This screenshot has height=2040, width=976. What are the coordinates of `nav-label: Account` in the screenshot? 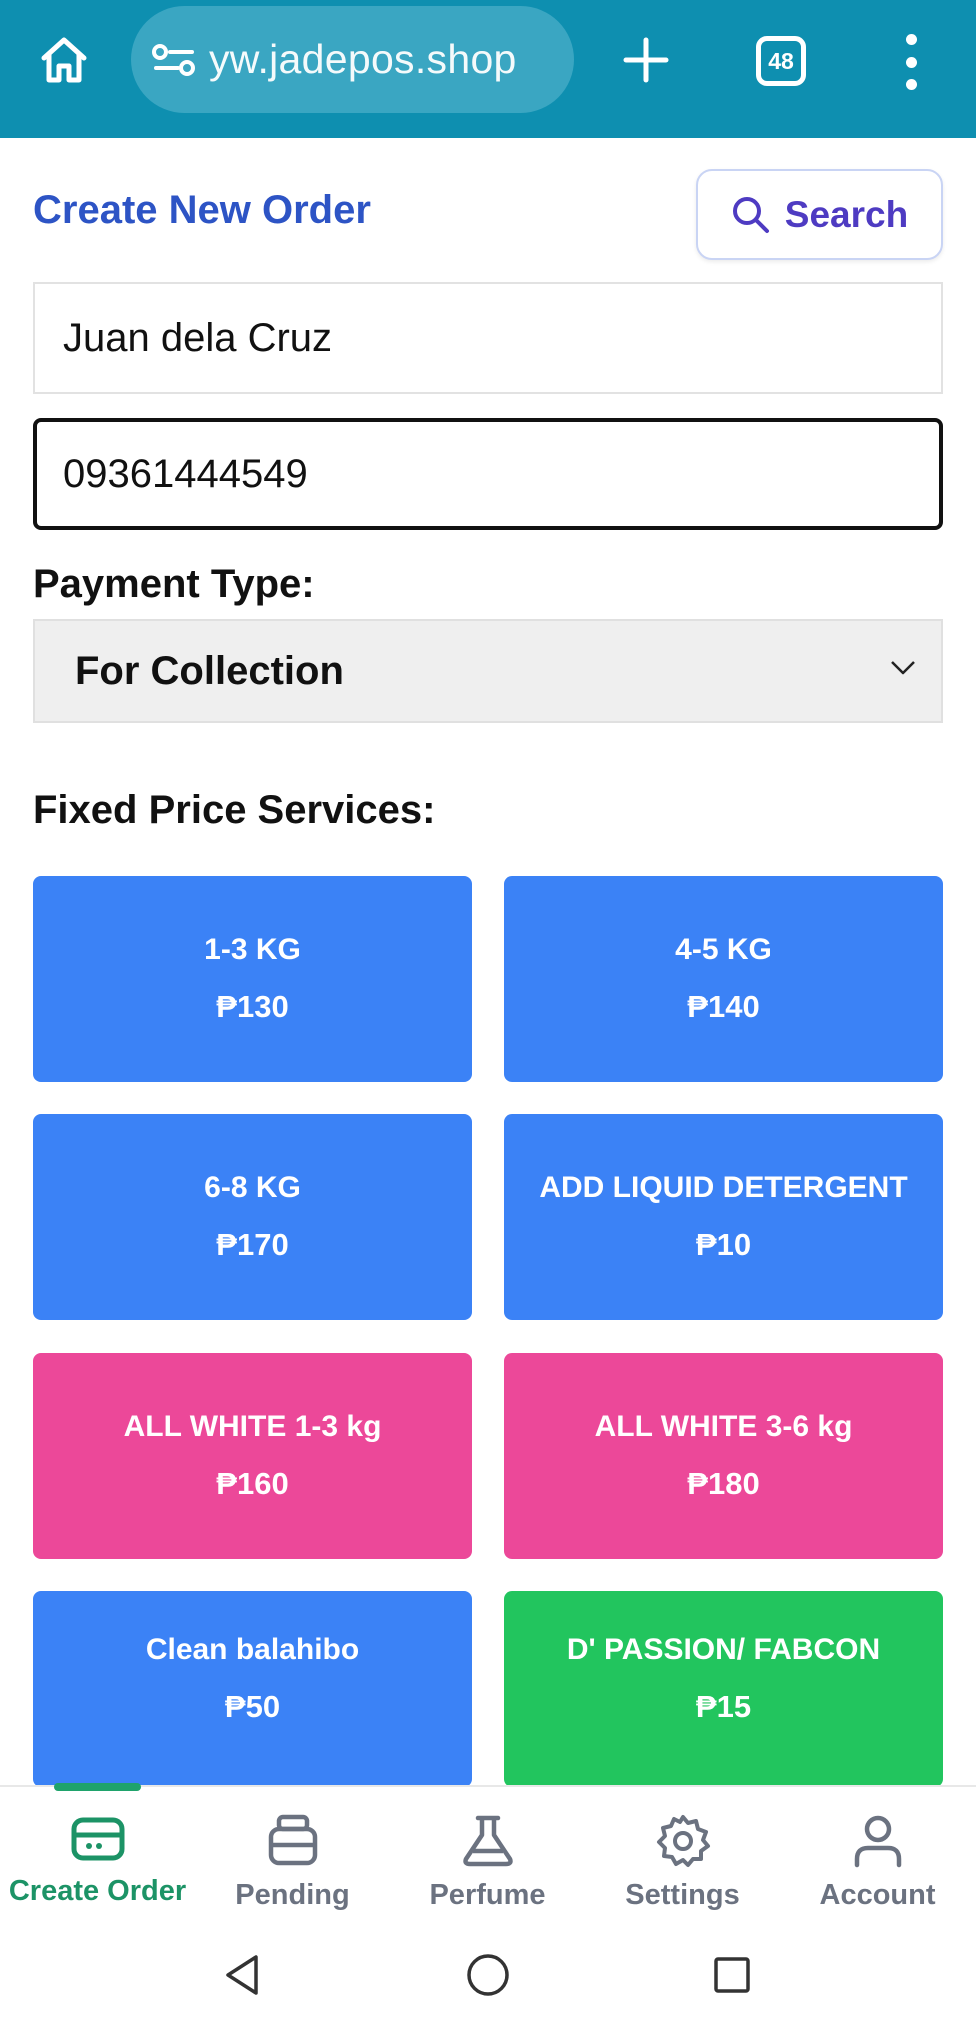 It's located at (877, 1895).